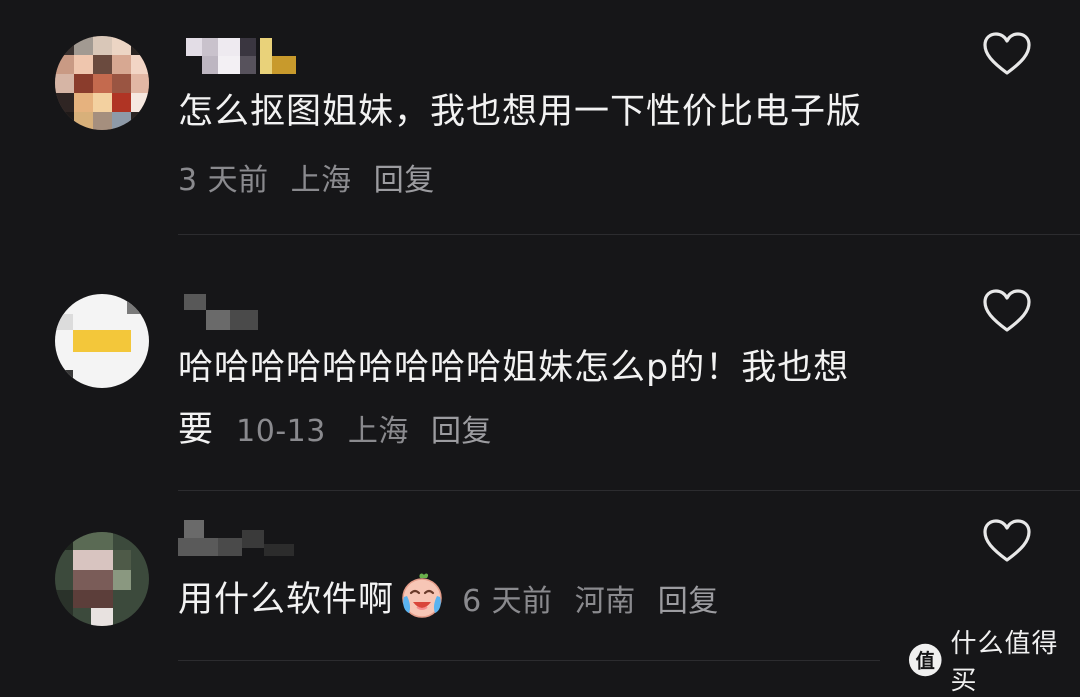 The height and width of the screenshot is (697, 1080). What do you see at coordinates (223, 180) in the screenshot?
I see `comment-time: 3 天前` at bounding box center [223, 180].